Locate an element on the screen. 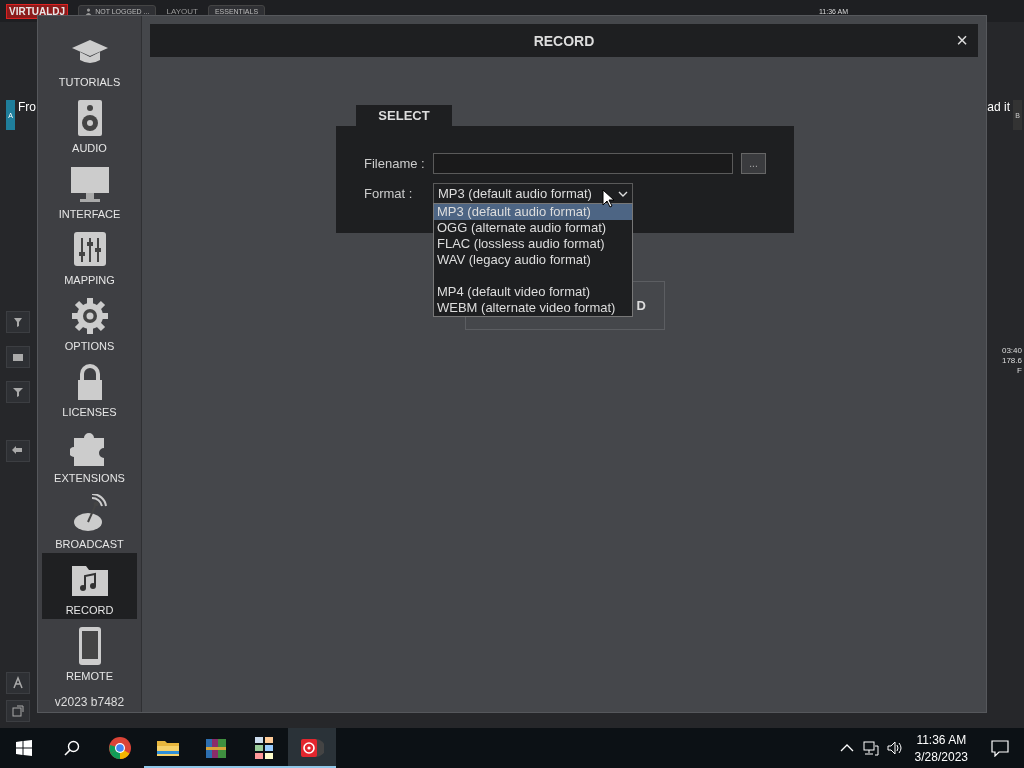 The height and width of the screenshot is (768, 1024). format-label: Format : is located at coordinates (389, 193).